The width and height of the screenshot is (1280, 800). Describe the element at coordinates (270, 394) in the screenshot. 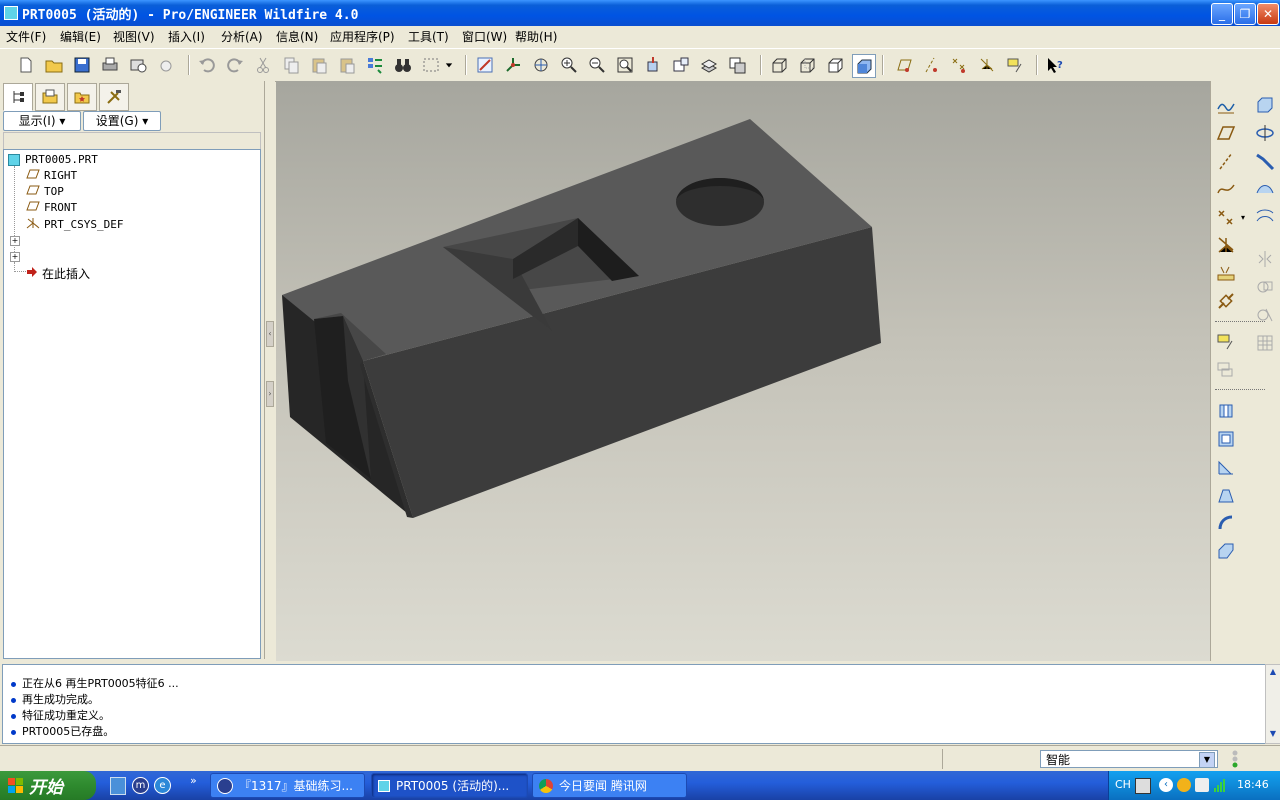

I see `expand-right-arrow-icon: ›` at that location.